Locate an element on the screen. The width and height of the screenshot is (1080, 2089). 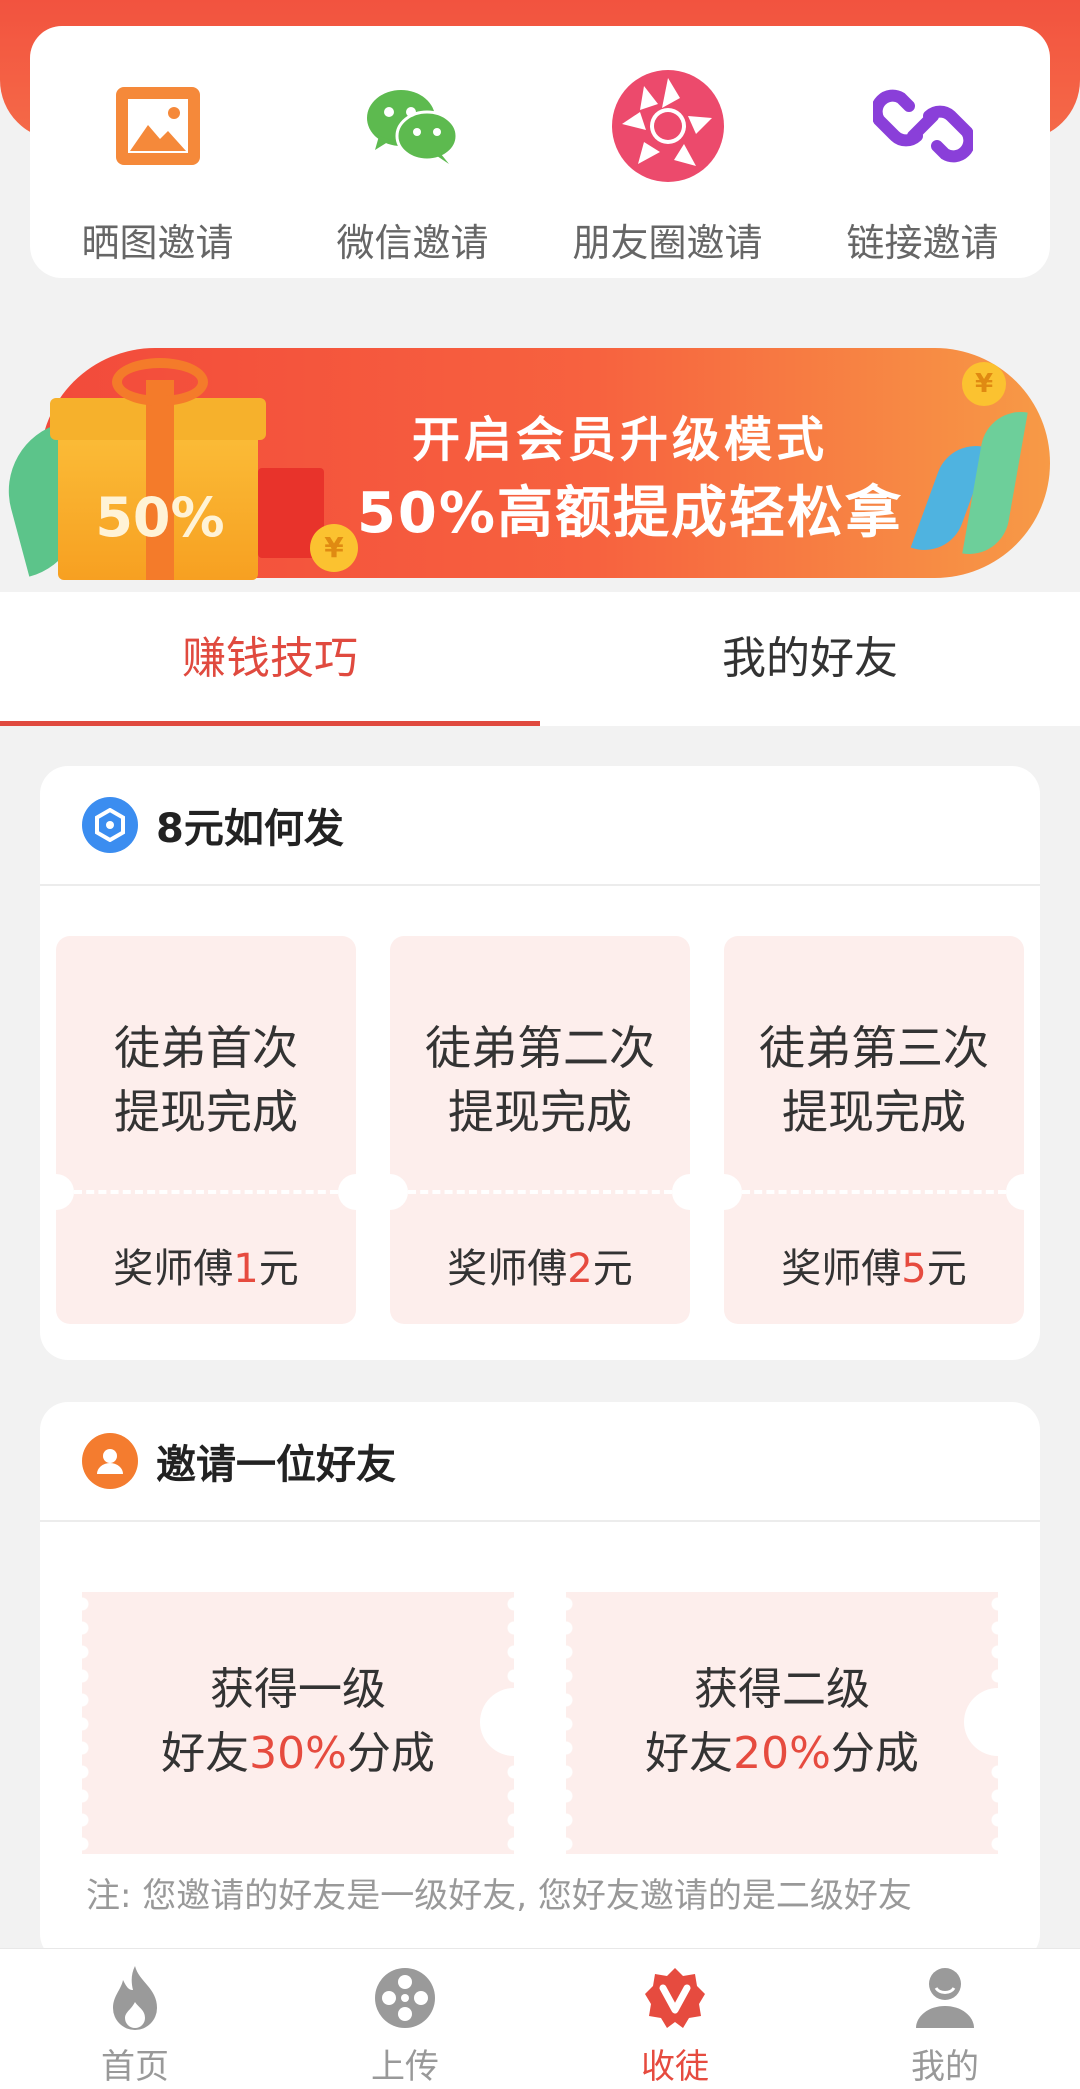
ticket-condition: 徒弟第三次 提现完成 is located at coordinates (874, 1080).